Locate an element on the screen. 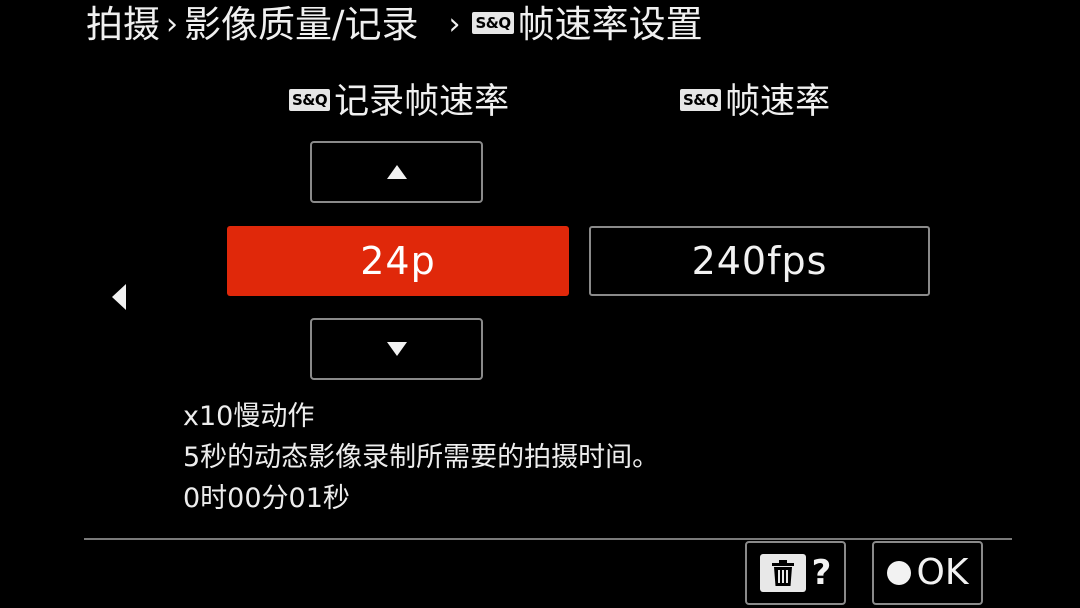 The width and height of the screenshot is (1080, 608). triangle-down-icon is located at coordinates (396, 349).